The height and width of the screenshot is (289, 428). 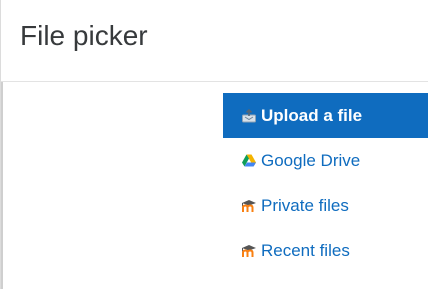 I want to click on repository-private-files: Private files, so click(x=325, y=205).